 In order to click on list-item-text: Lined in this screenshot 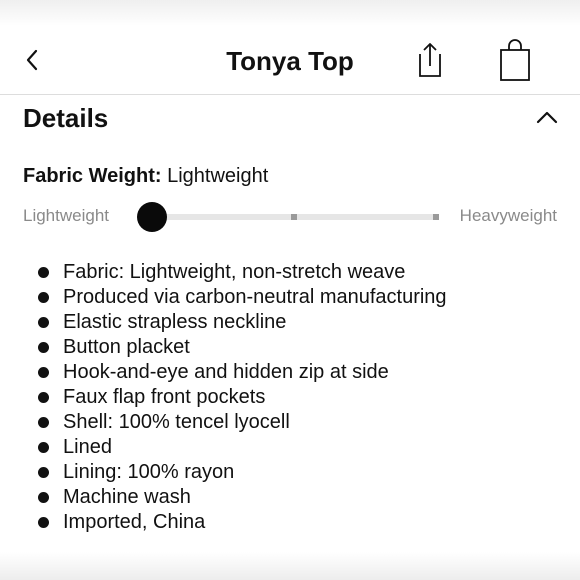, I will do `click(87, 447)`.